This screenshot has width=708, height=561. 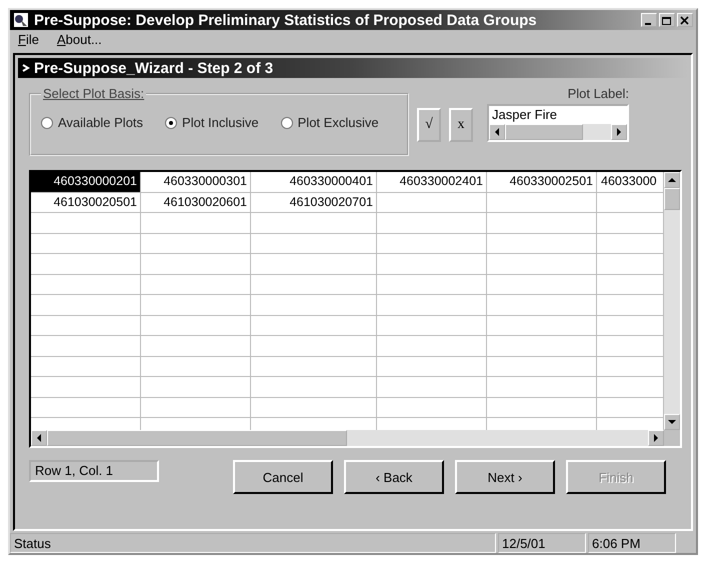 What do you see at coordinates (314, 182) in the screenshot?
I see `table-cell: 460330000401` at bounding box center [314, 182].